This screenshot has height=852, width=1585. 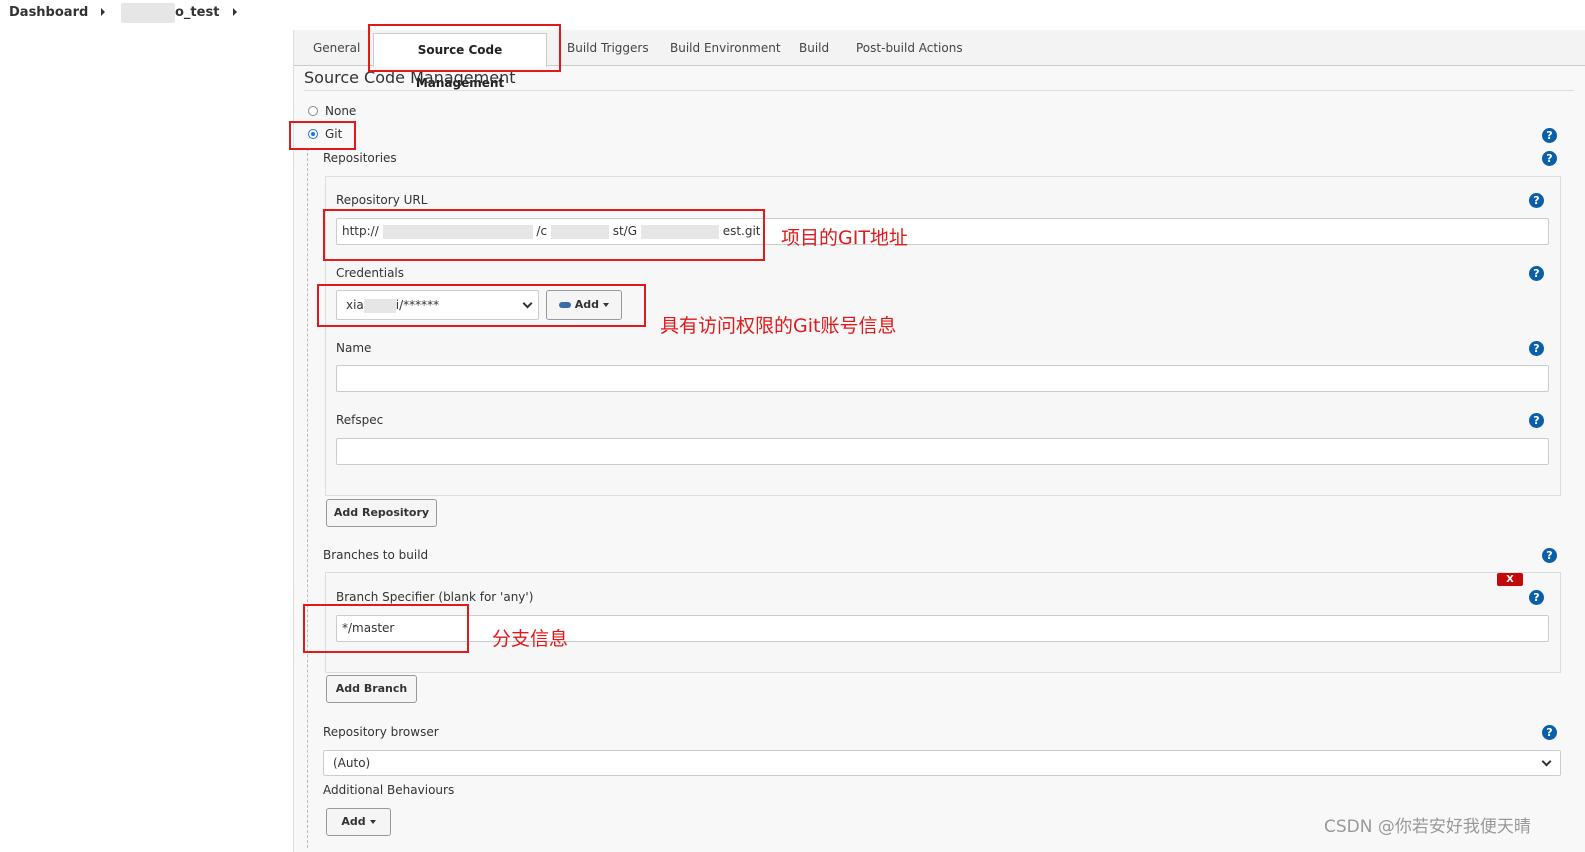 What do you see at coordinates (1427, 827) in the screenshot?
I see `watermark: CSDN @你若安好我便天晴` at bounding box center [1427, 827].